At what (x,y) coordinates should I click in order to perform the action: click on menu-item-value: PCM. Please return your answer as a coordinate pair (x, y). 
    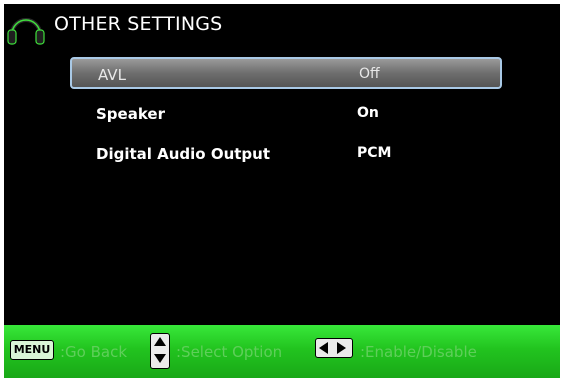
    Looking at the image, I should click on (374, 153).